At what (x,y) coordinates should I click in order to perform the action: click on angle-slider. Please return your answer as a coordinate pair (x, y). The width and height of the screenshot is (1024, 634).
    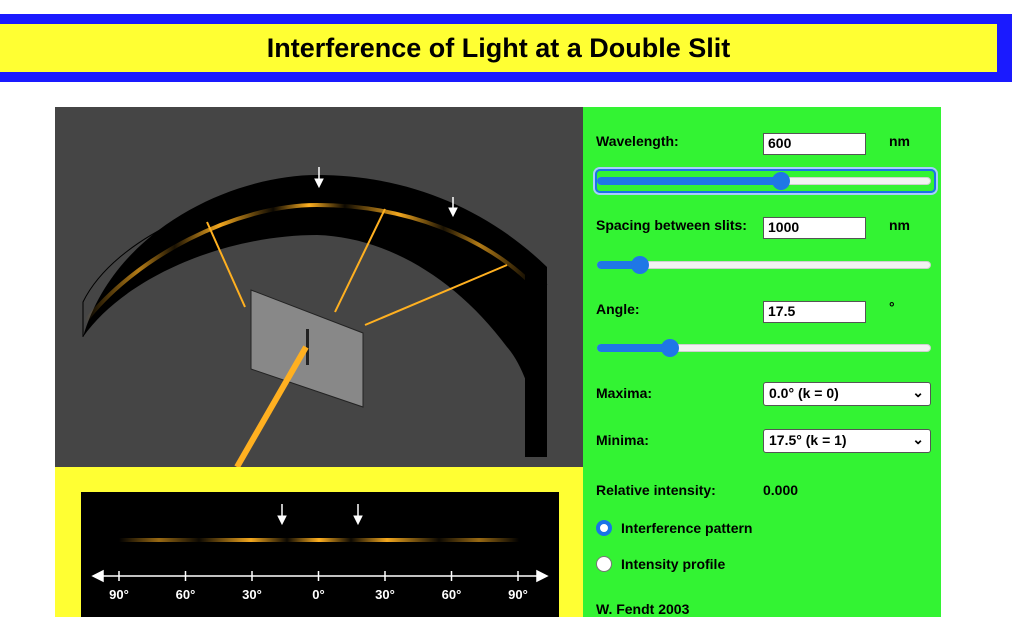
    Looking at the image, I should click on (764, 348).